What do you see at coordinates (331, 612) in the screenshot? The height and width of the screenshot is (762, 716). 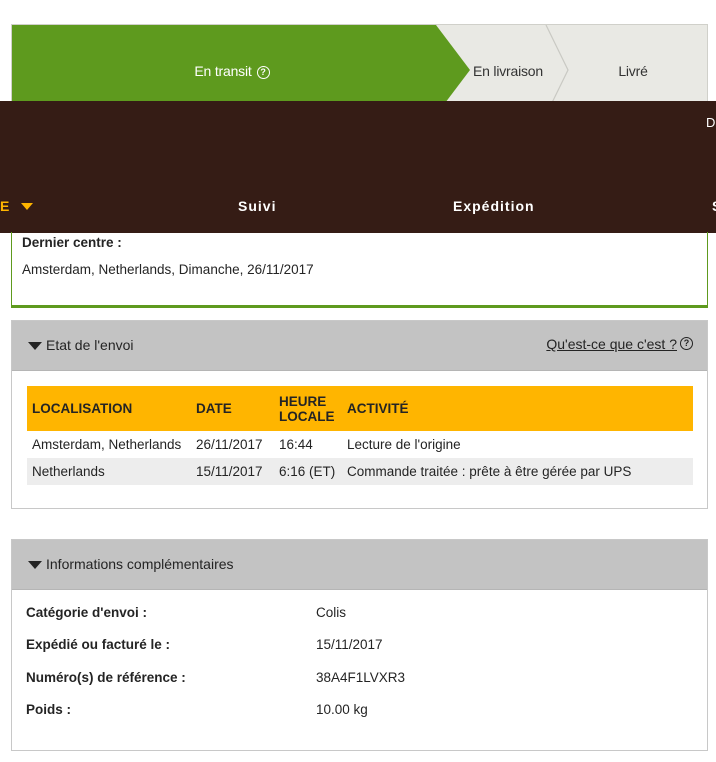 I see `info-value: Colis` at bounding box center [331, 612].